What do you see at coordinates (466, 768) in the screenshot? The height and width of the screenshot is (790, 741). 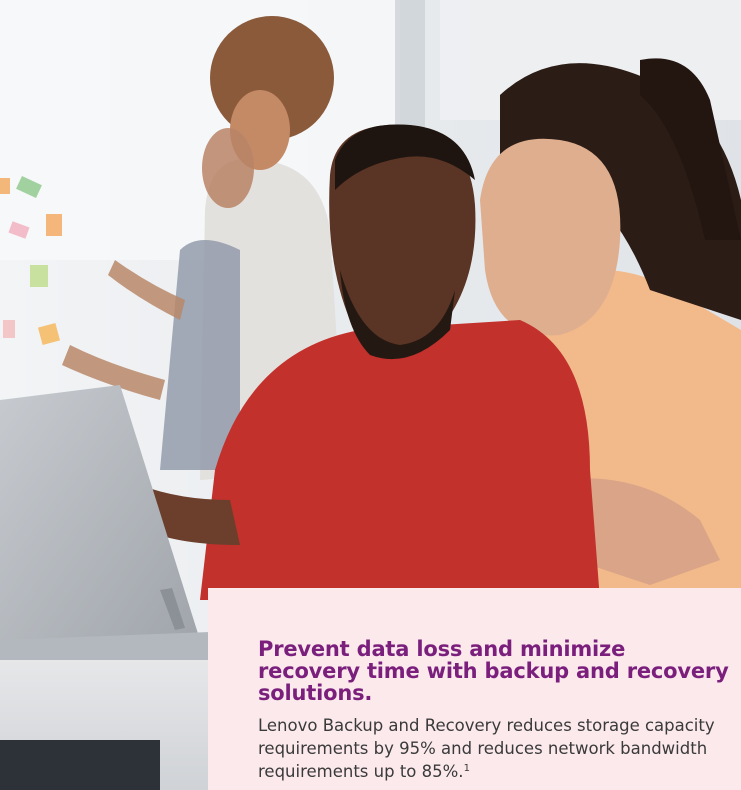 I see `footnote-marker: 1` at bounding box center [466, 768].